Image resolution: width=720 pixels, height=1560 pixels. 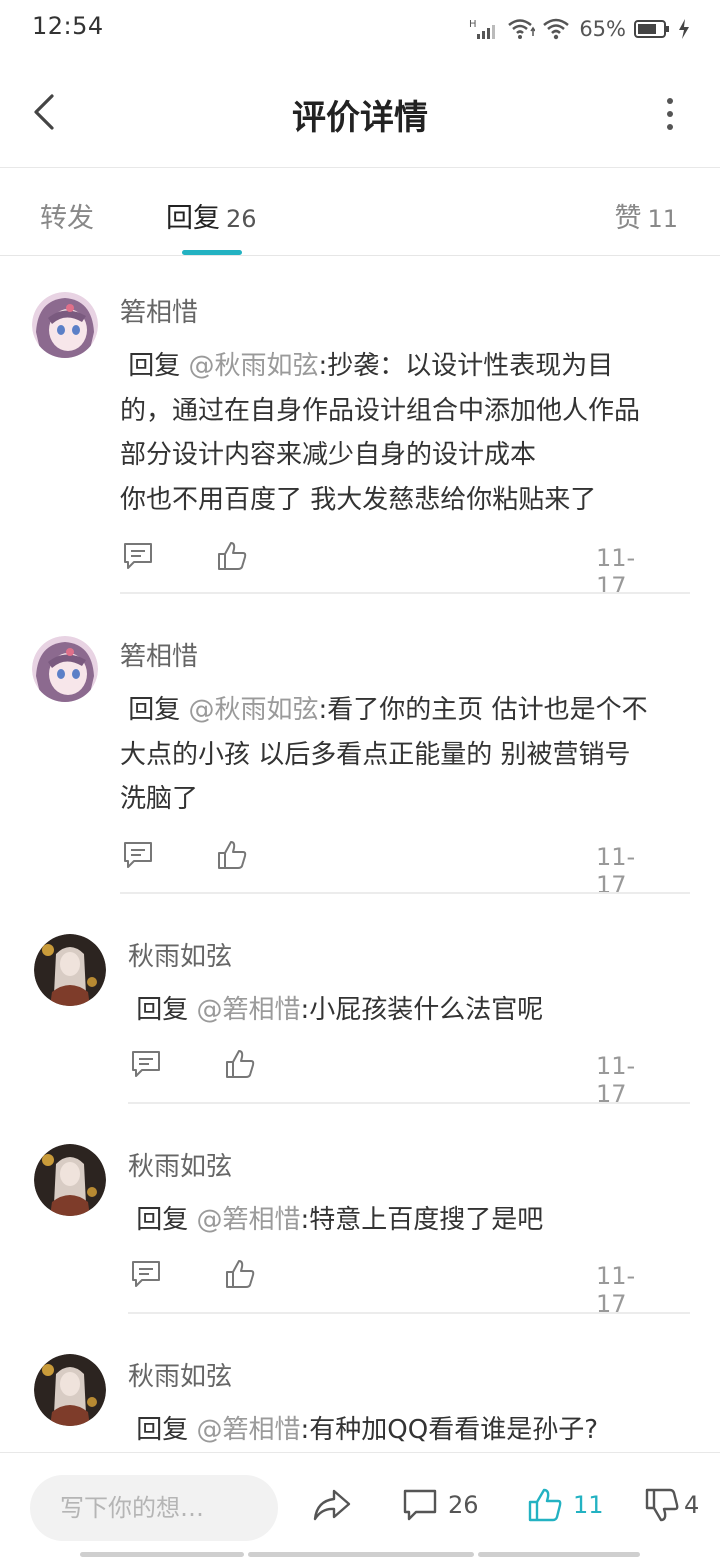 What do you see at coordinates (473, 24) in the screenshot?
I see `svg-text: H` at bounding box center [473, 24].